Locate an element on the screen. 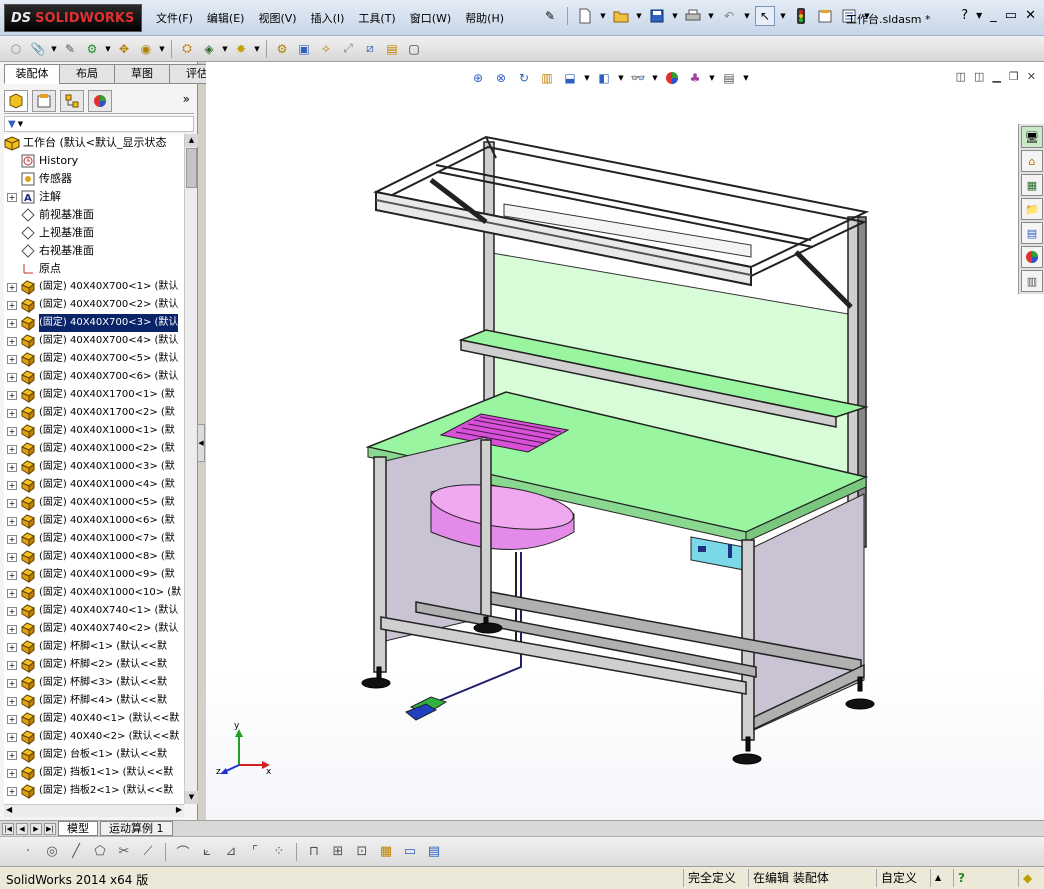 This screenshot has width=1044, height=889. tree-item: + (固定) 40X40X1700<1> (默 is located at coordinates (94, 395).